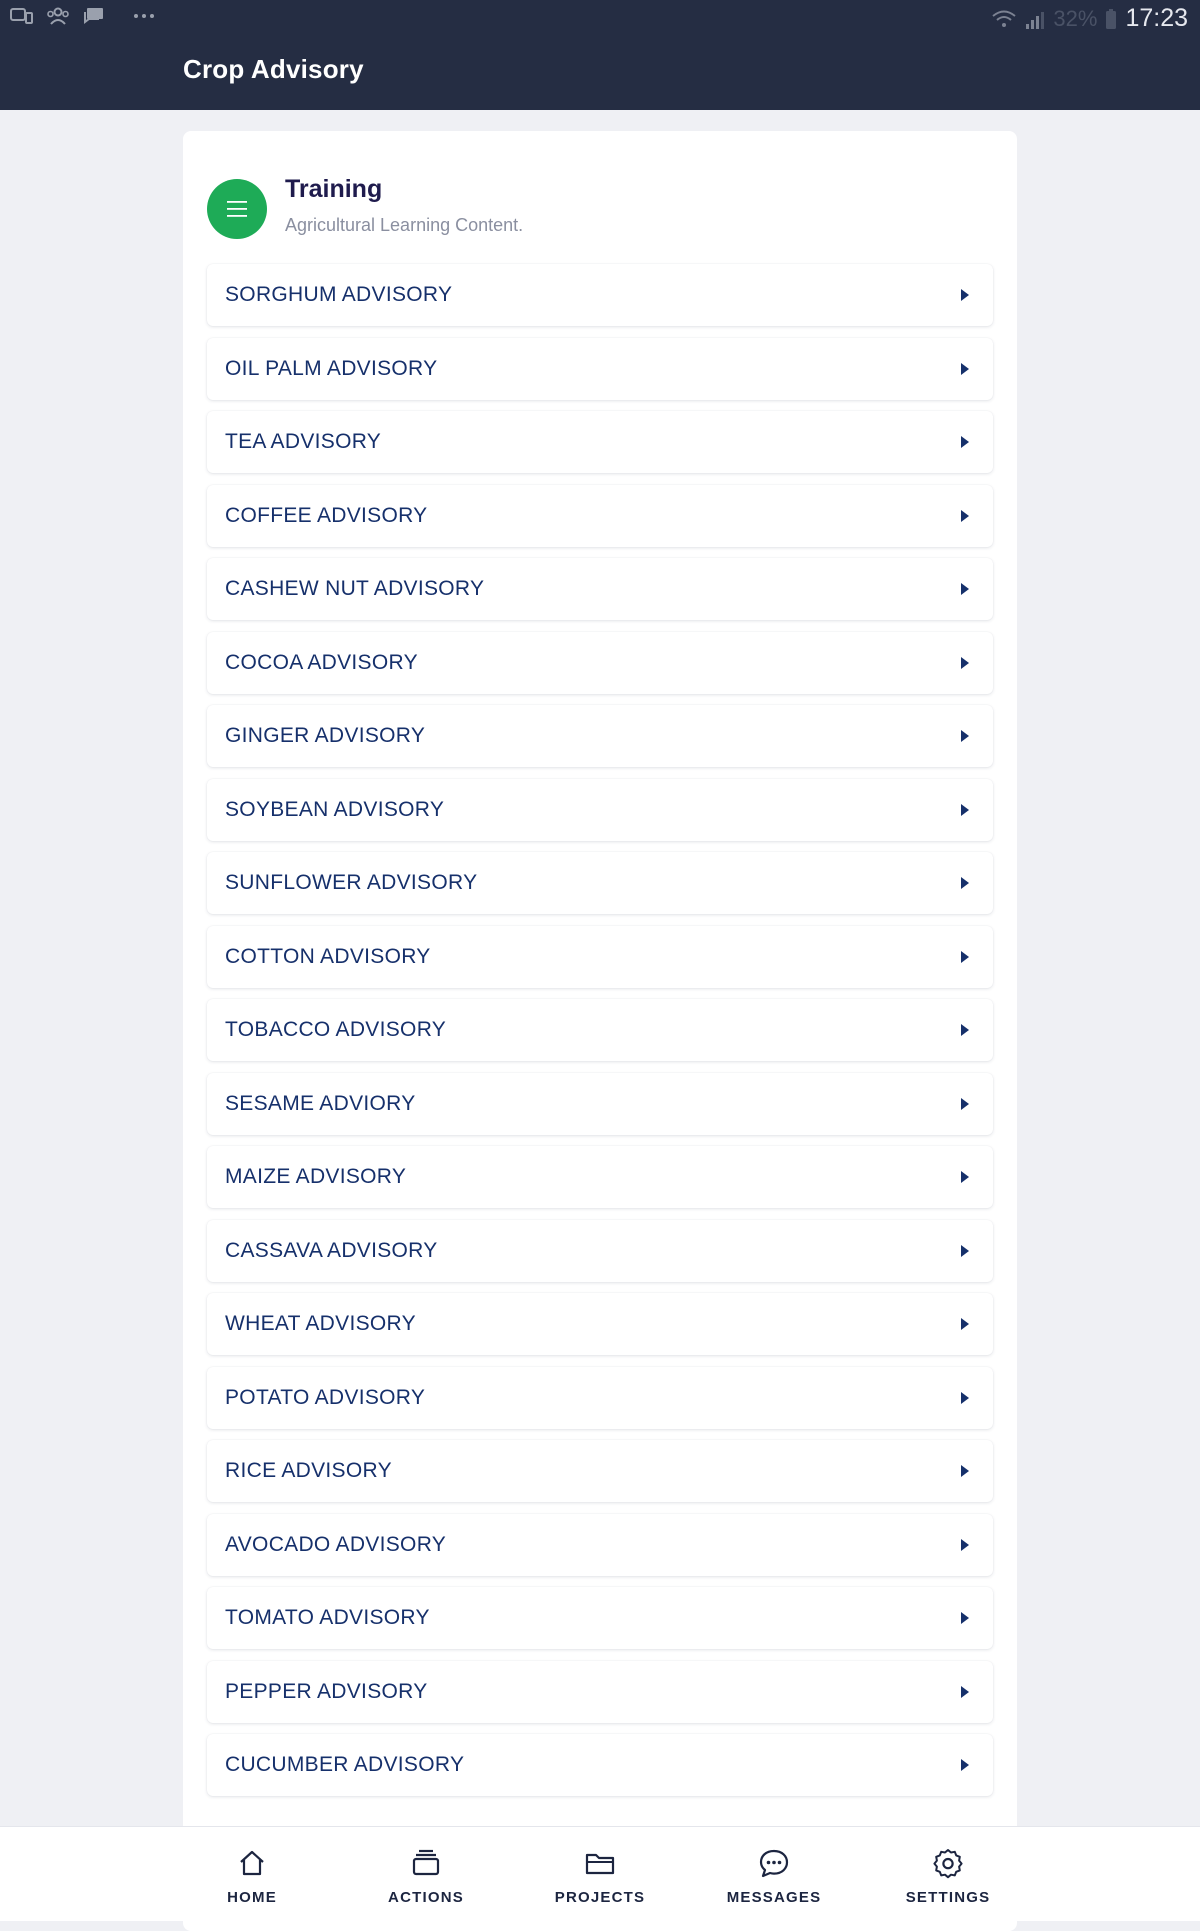 The image size is (1200, 1931). I want to click on nav-messages-label: MESSAGES, so click(774, 1897).